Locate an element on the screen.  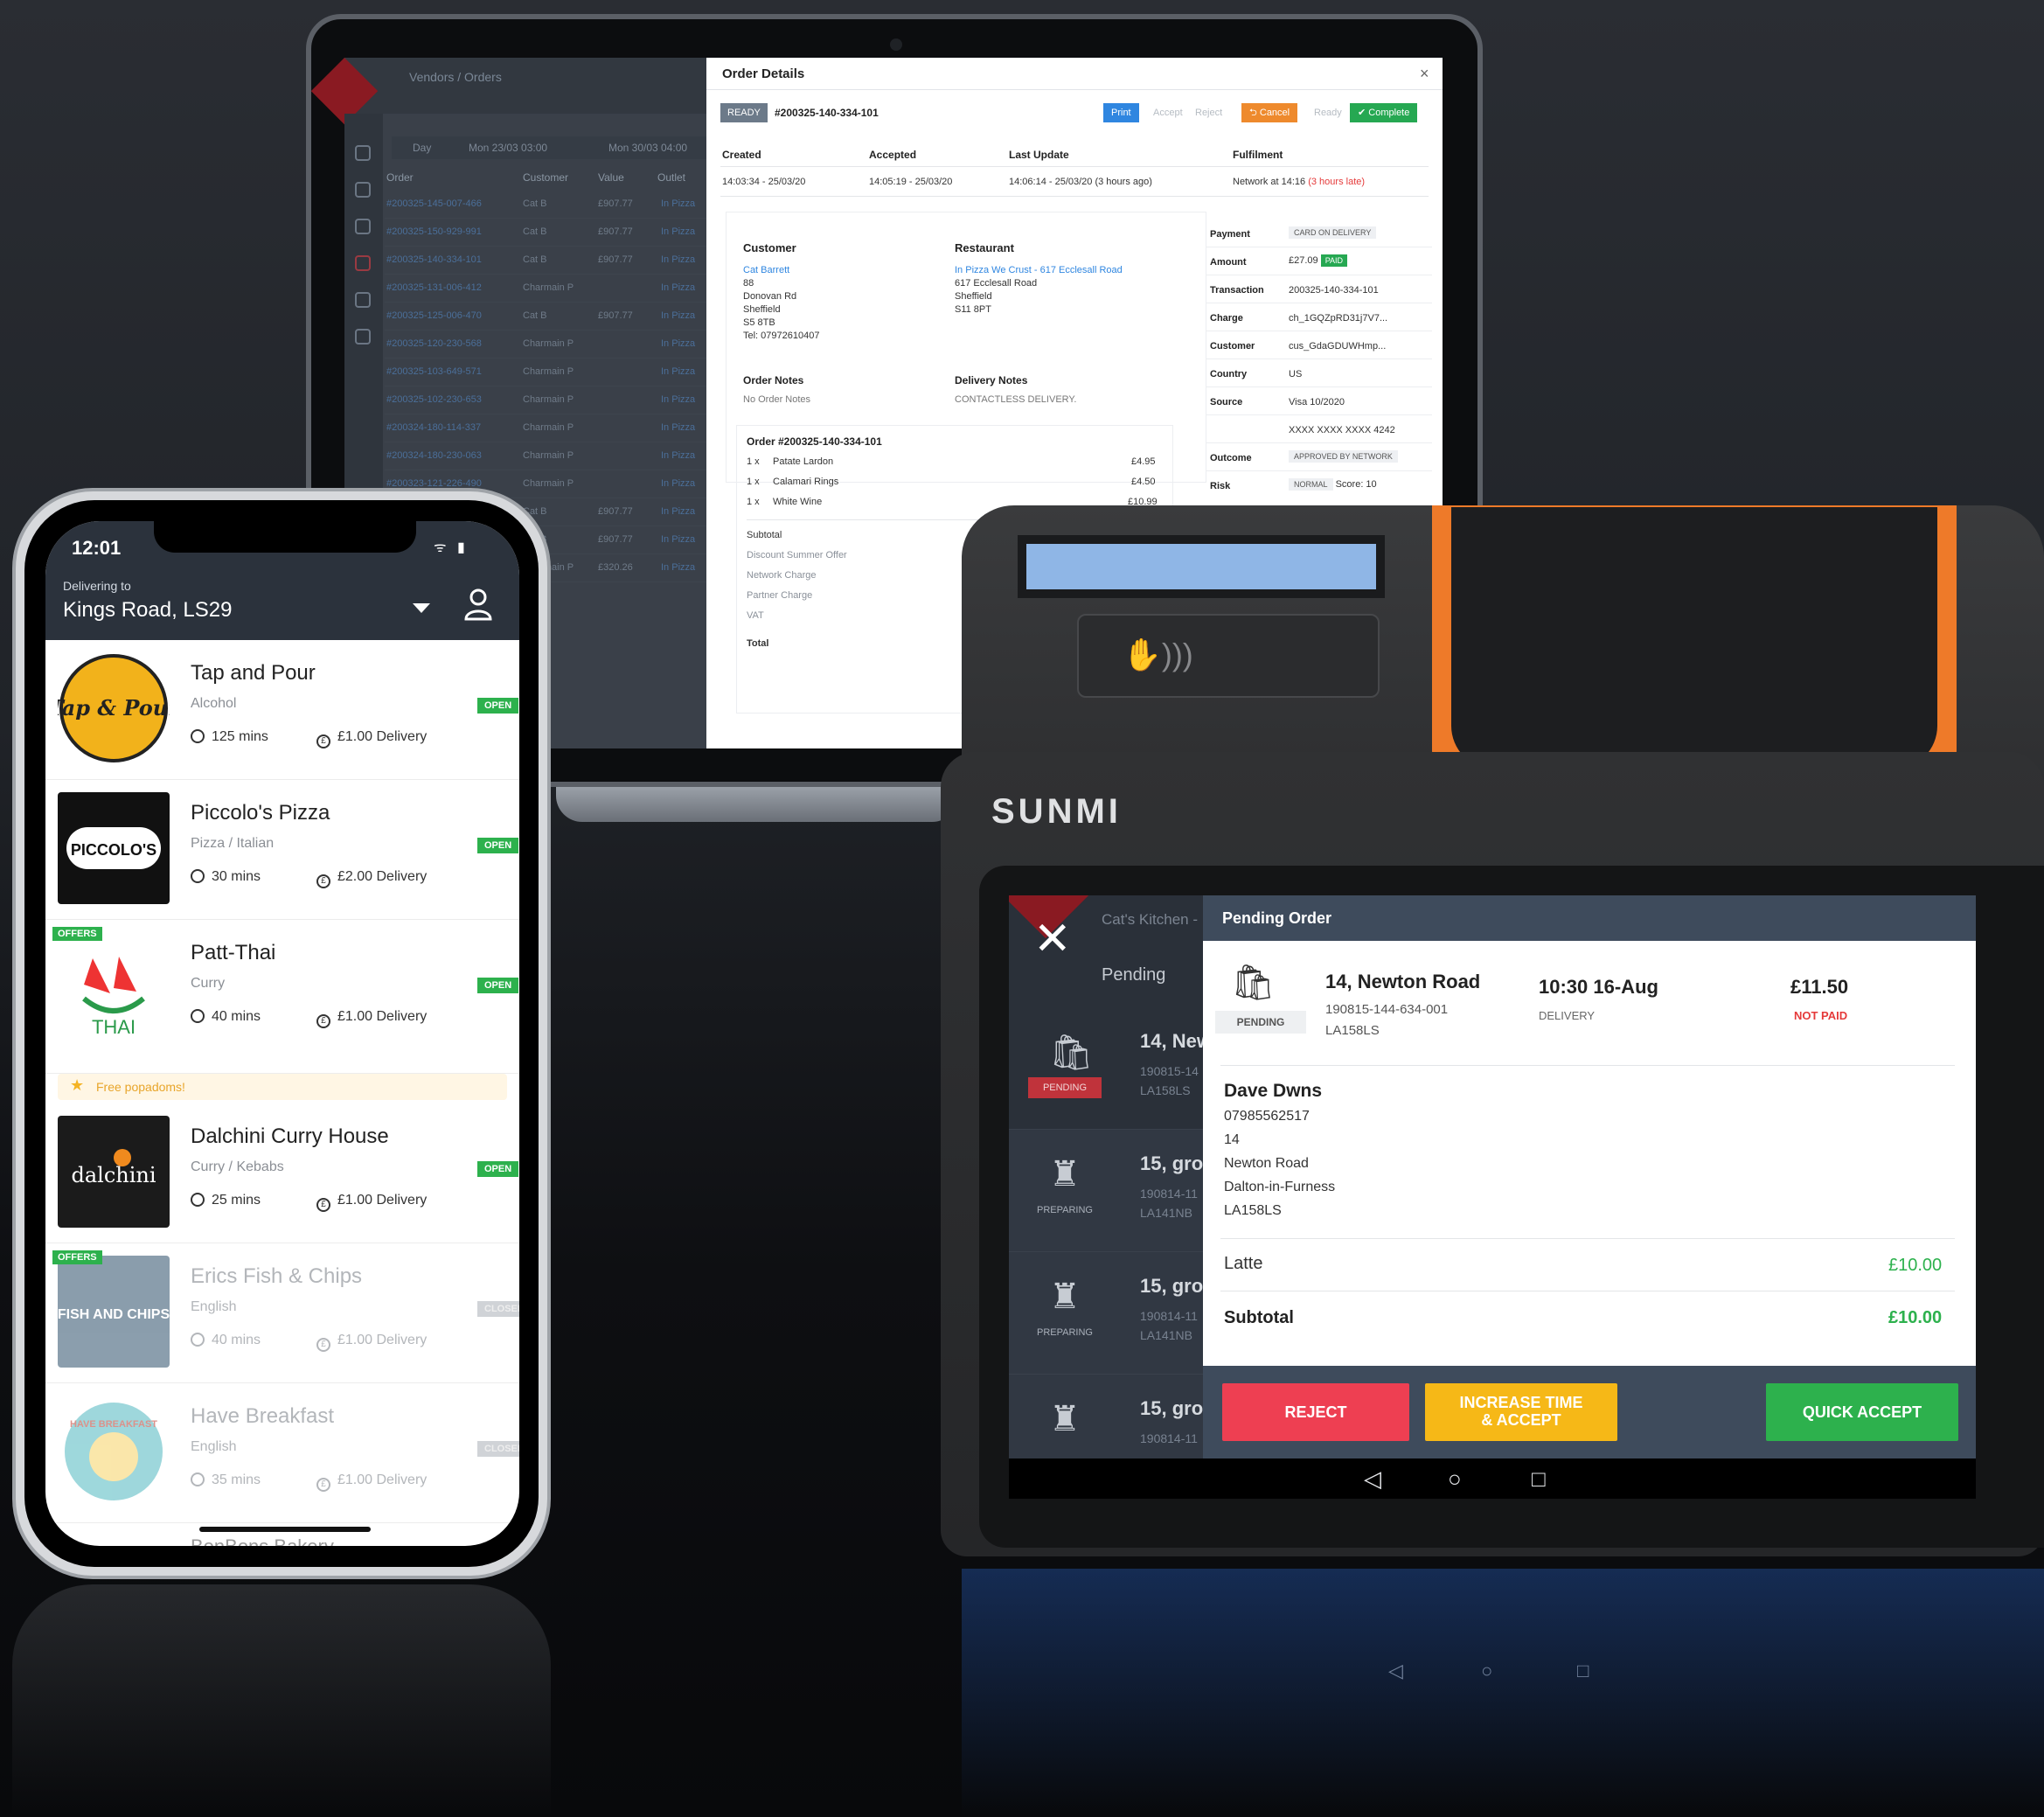
table-row: #200325-140-334-101 Cat B £907.77 In Pizza is located at coordinates (546, 261).